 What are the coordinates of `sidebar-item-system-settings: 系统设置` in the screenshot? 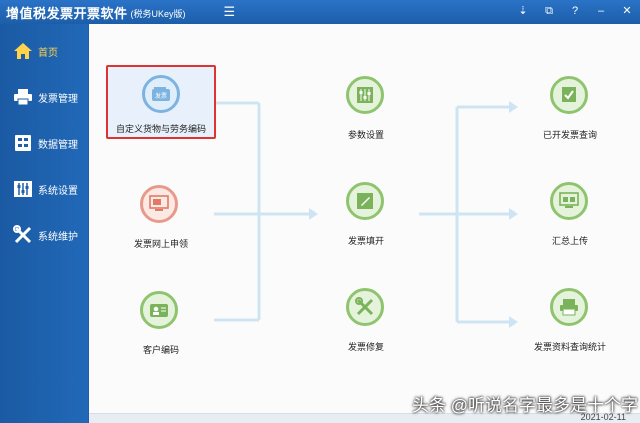 It's located at (44, 189).